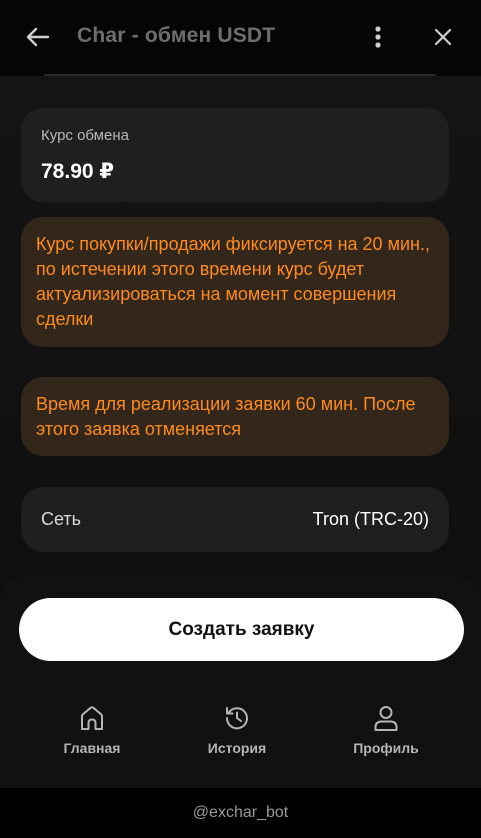 This screenshot has height=838, width=481. What do you see at coordinates (176, 35) in the screenshot?
I see `window-title: Char - обмен USDT` at bounding box center [176, 35].